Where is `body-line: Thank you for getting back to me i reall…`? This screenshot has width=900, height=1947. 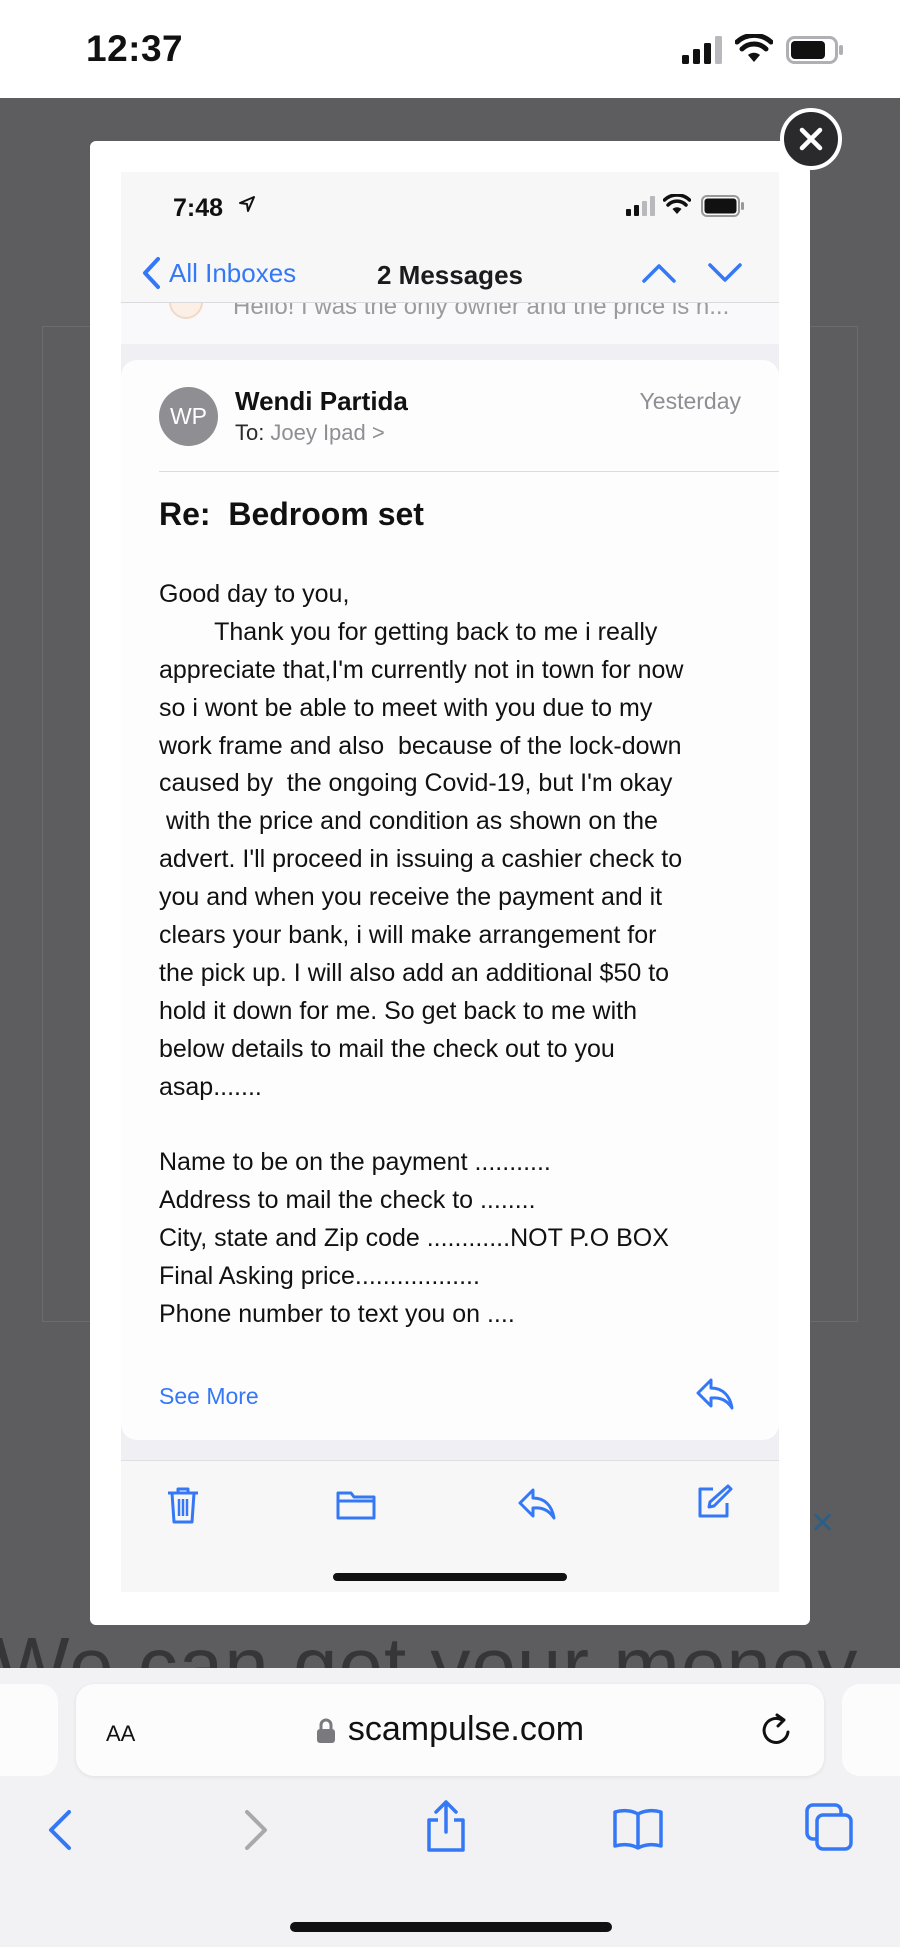
body-line: Thank you for getting back to me i reall… is located at coordinates (408, 631).